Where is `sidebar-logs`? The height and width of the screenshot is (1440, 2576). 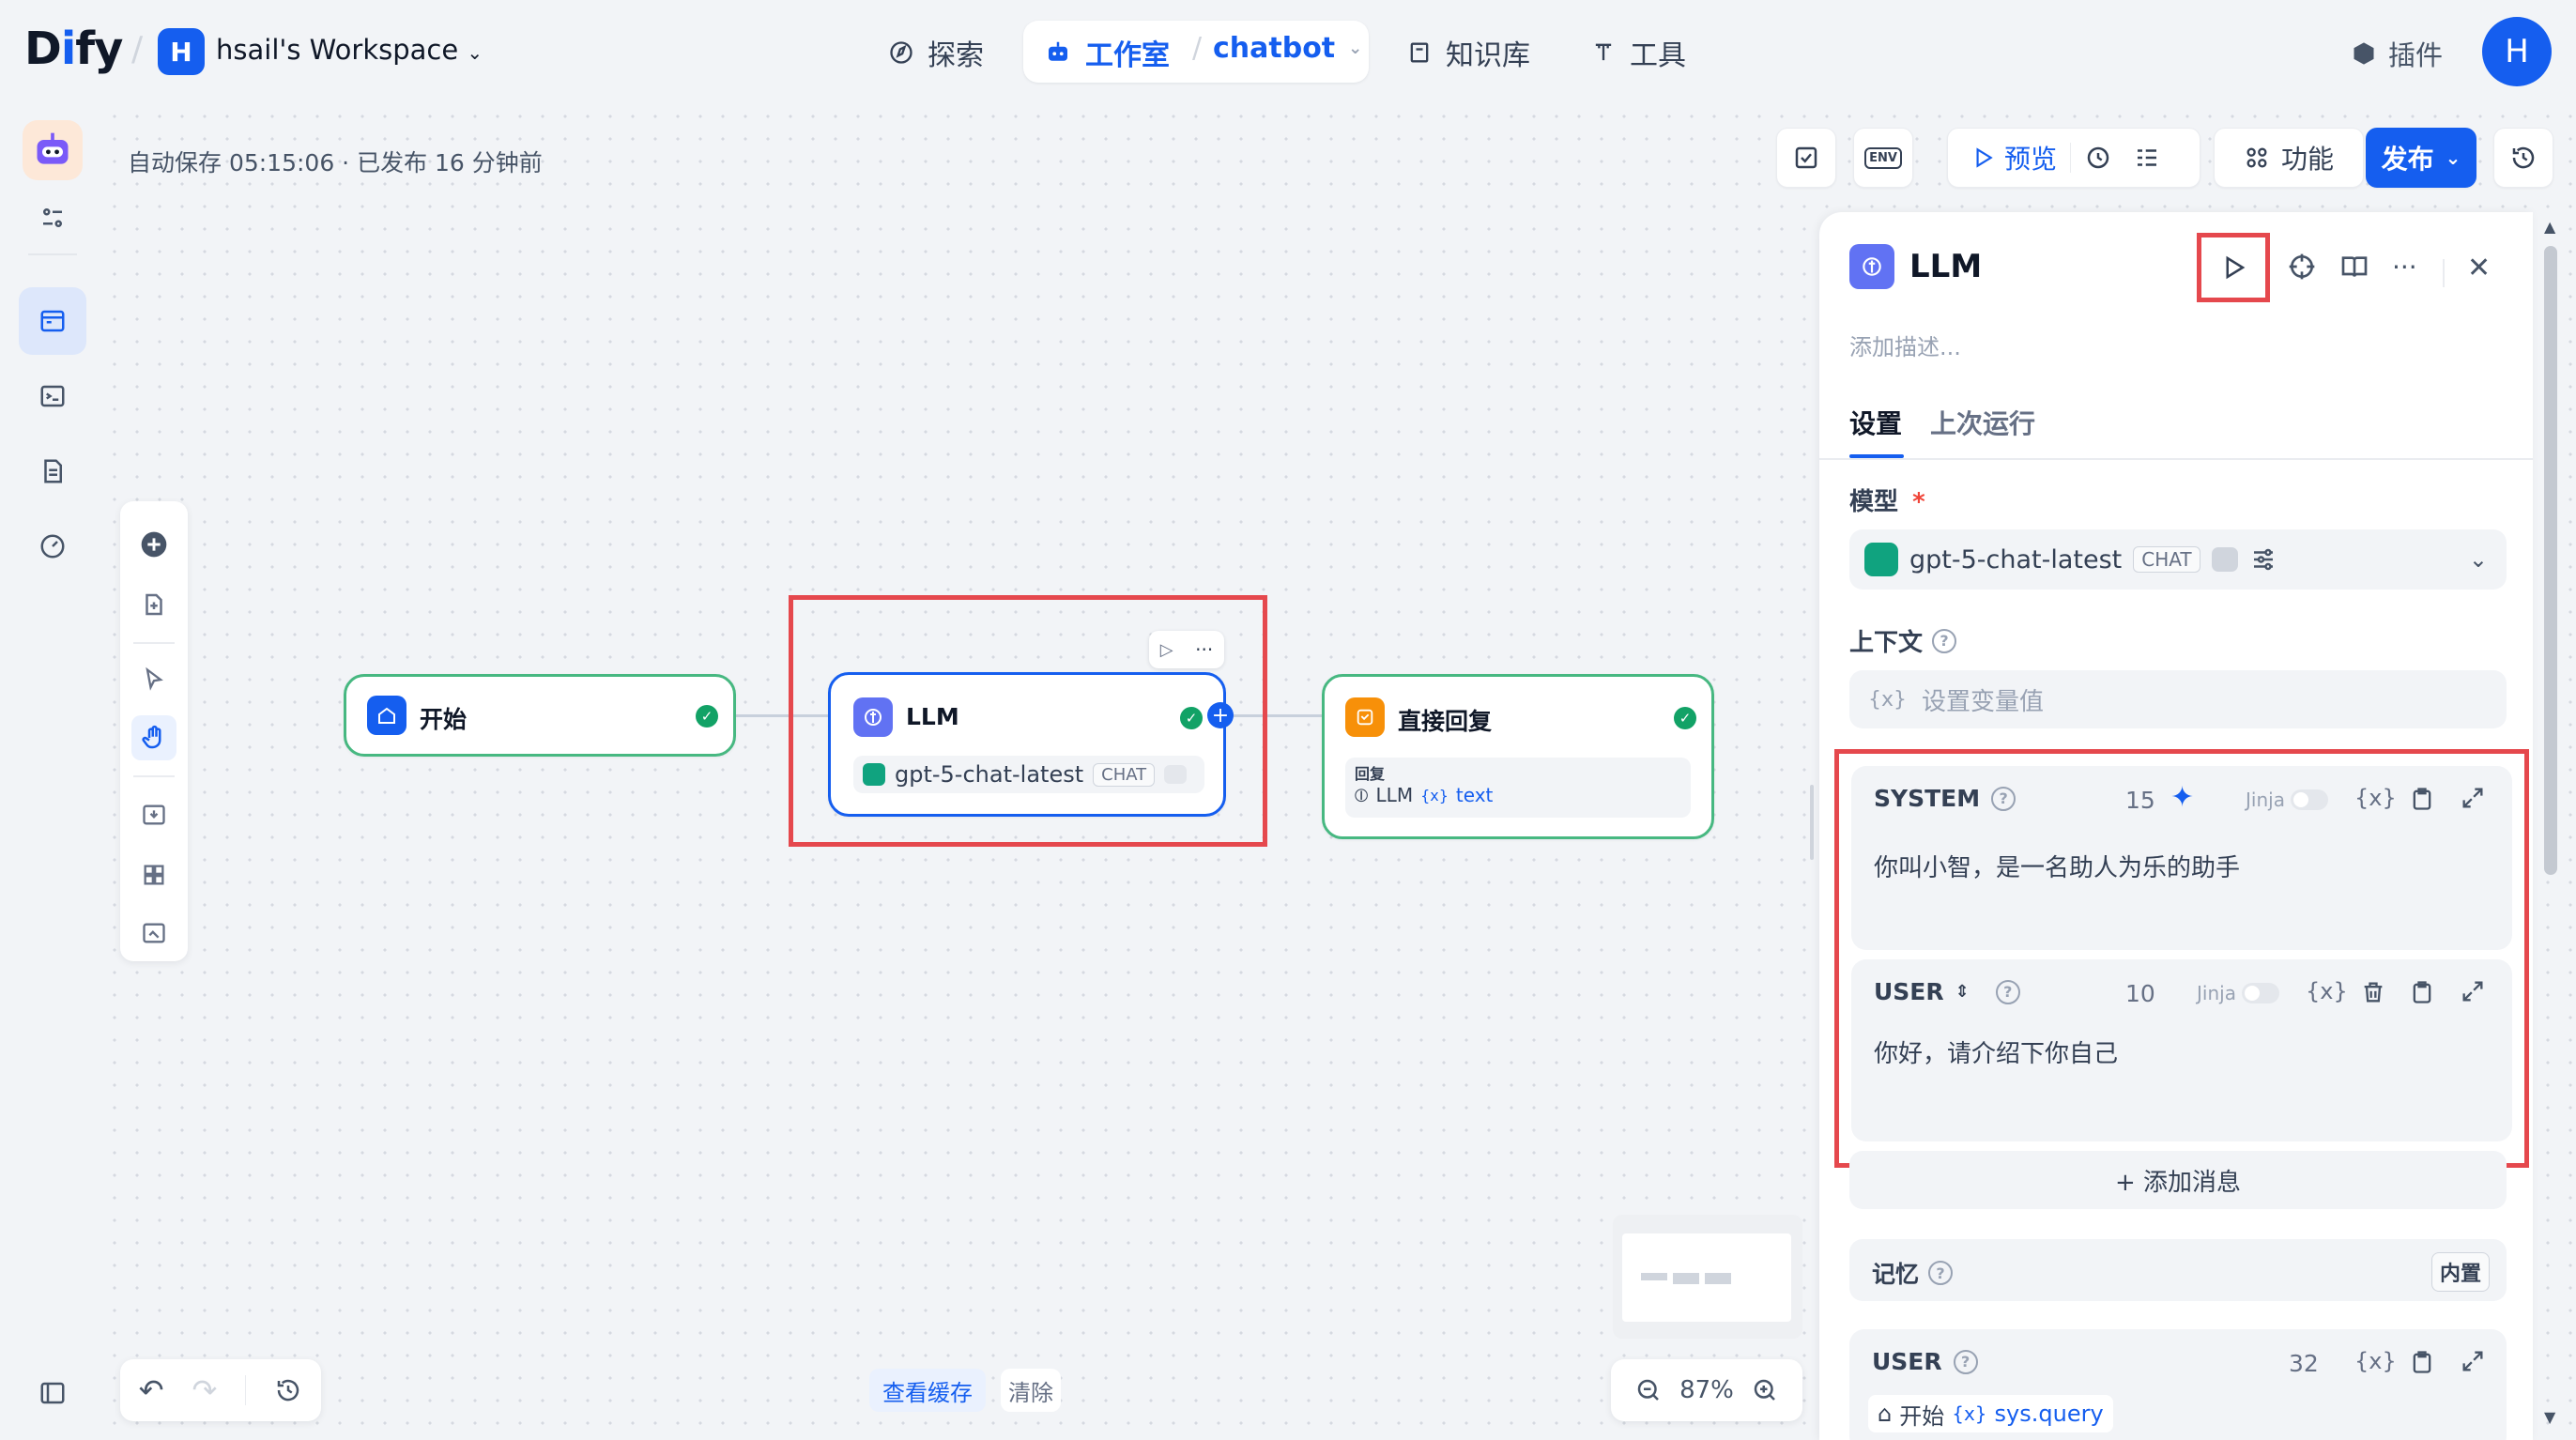
sidebar-logs is located at coordinates (53, 471).